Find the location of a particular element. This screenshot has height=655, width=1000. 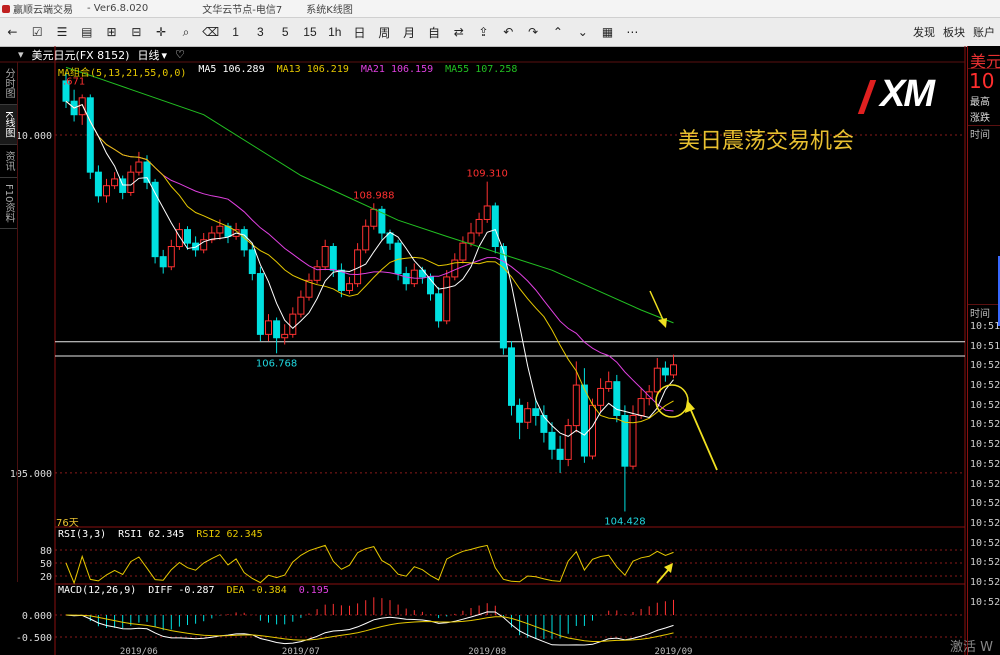

date-tick-label: 2019/09 is located at coordinates (674, 651).